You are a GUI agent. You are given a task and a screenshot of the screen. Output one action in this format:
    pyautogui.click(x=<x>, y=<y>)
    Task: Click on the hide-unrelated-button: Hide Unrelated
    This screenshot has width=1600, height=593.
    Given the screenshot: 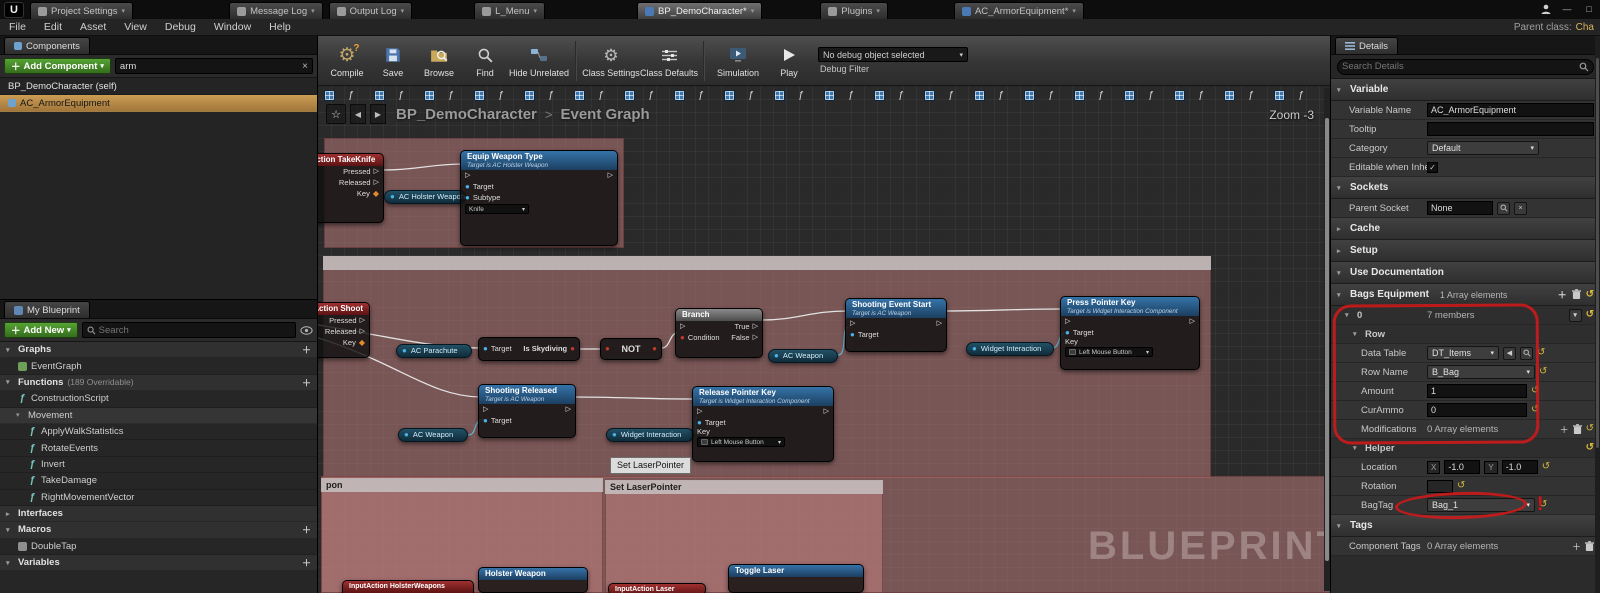 What is the action you would take?
    pyautogui.click(x=539, y=61)
    